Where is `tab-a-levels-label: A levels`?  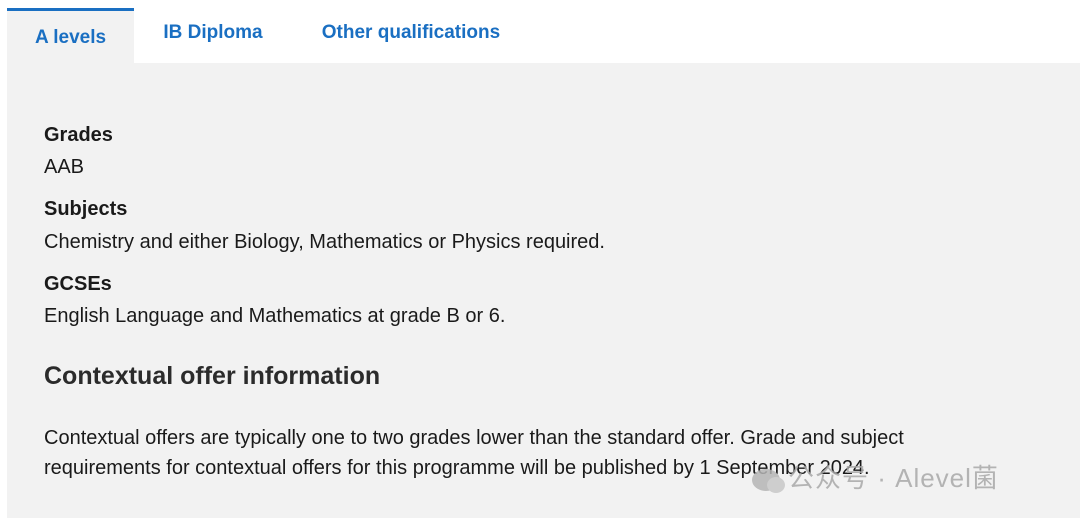 tab-a-levels-label: A levels is located at coordinates (70, 37).